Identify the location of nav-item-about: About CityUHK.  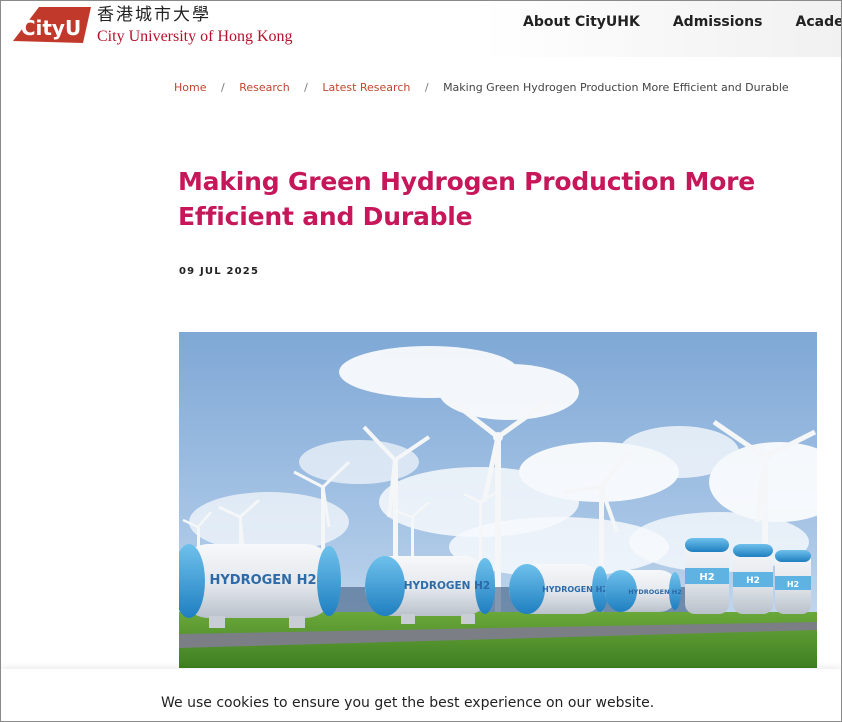
(581, 22).